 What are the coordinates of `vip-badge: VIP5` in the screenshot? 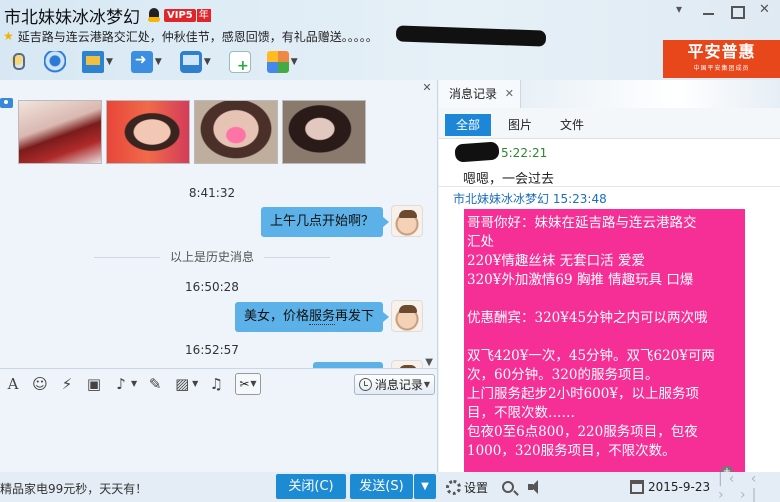 It's located at (180, 15).